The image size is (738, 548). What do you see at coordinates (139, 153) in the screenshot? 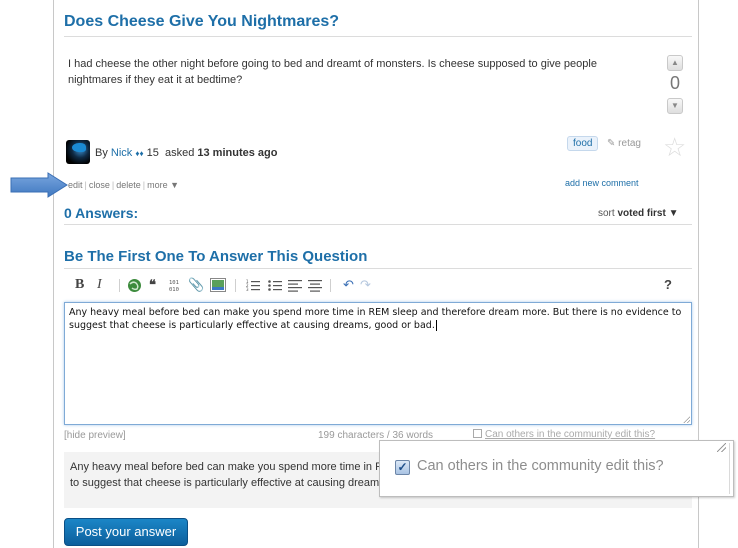
I see `moderator-badge-icon: ♦♦` at bounding box center [139, 153].